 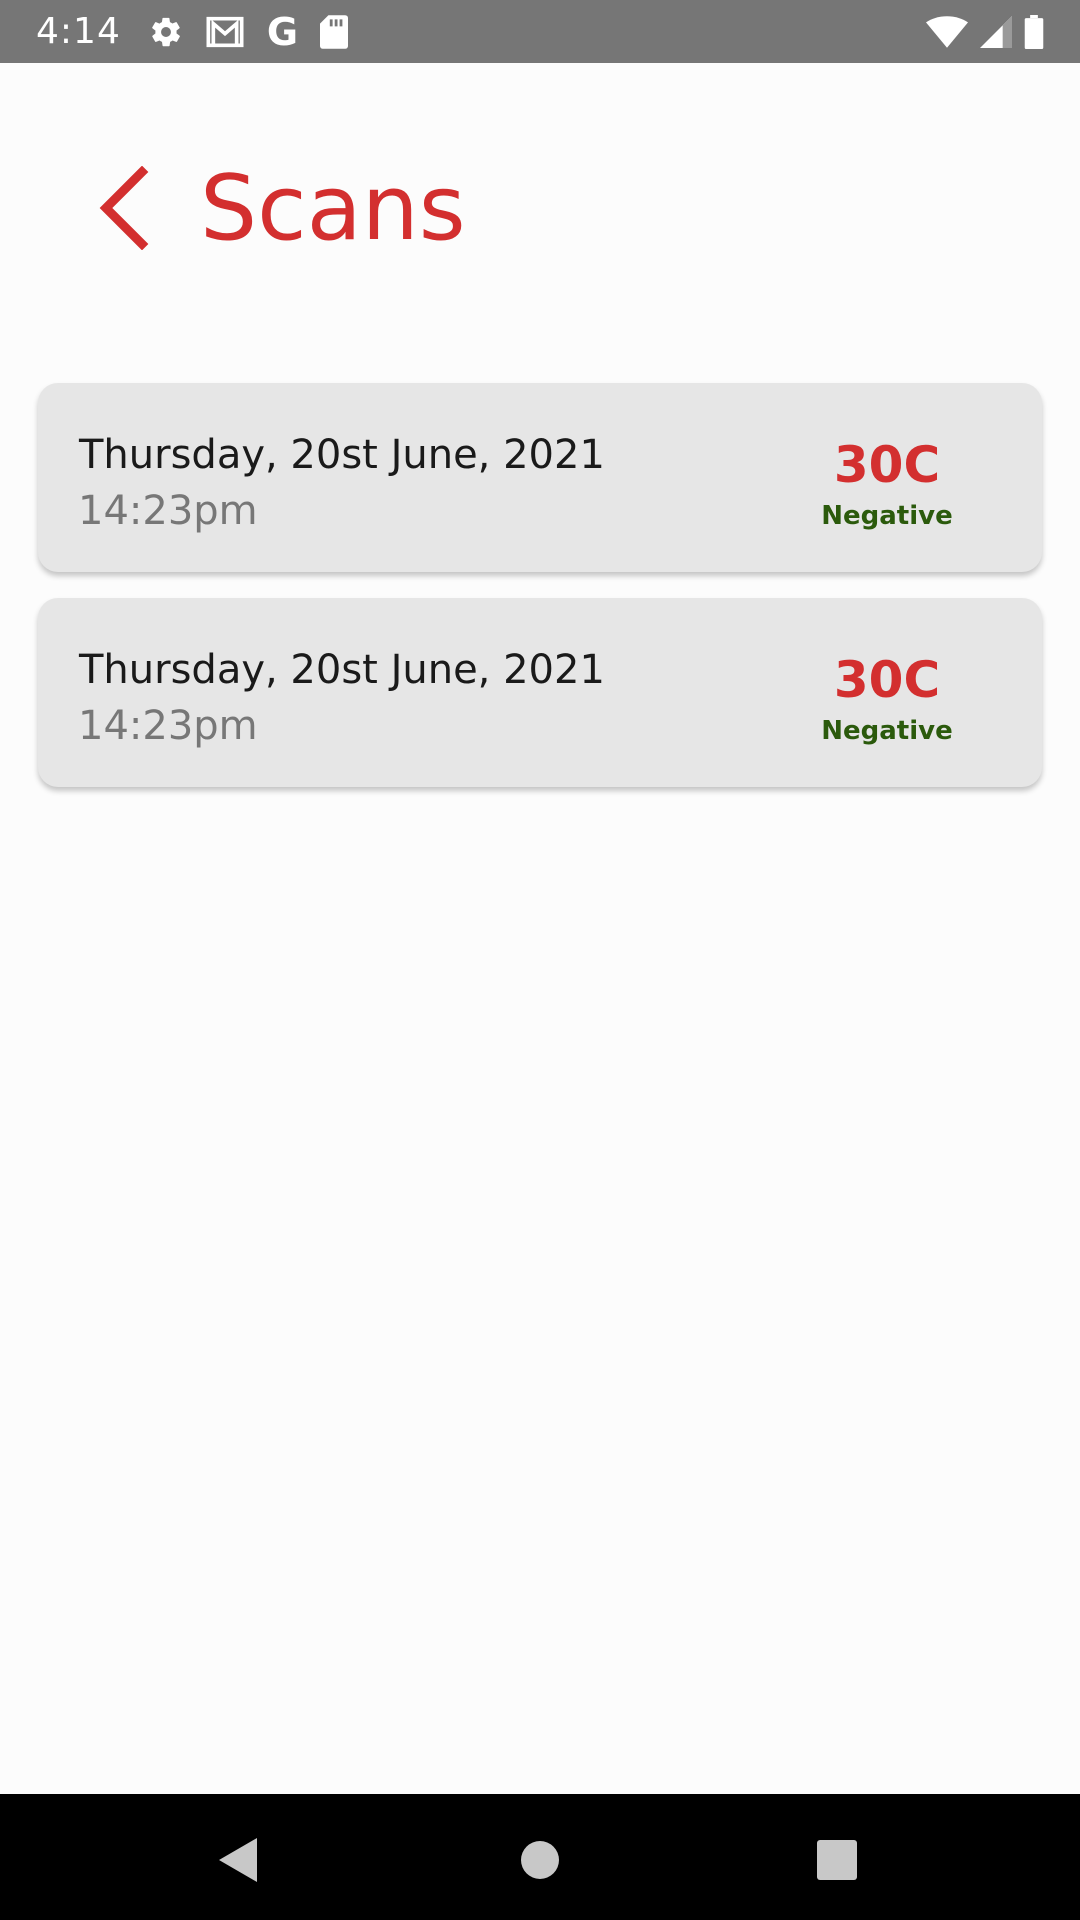 I want to click on nav-recents-button, so click(x=837, y=1860).